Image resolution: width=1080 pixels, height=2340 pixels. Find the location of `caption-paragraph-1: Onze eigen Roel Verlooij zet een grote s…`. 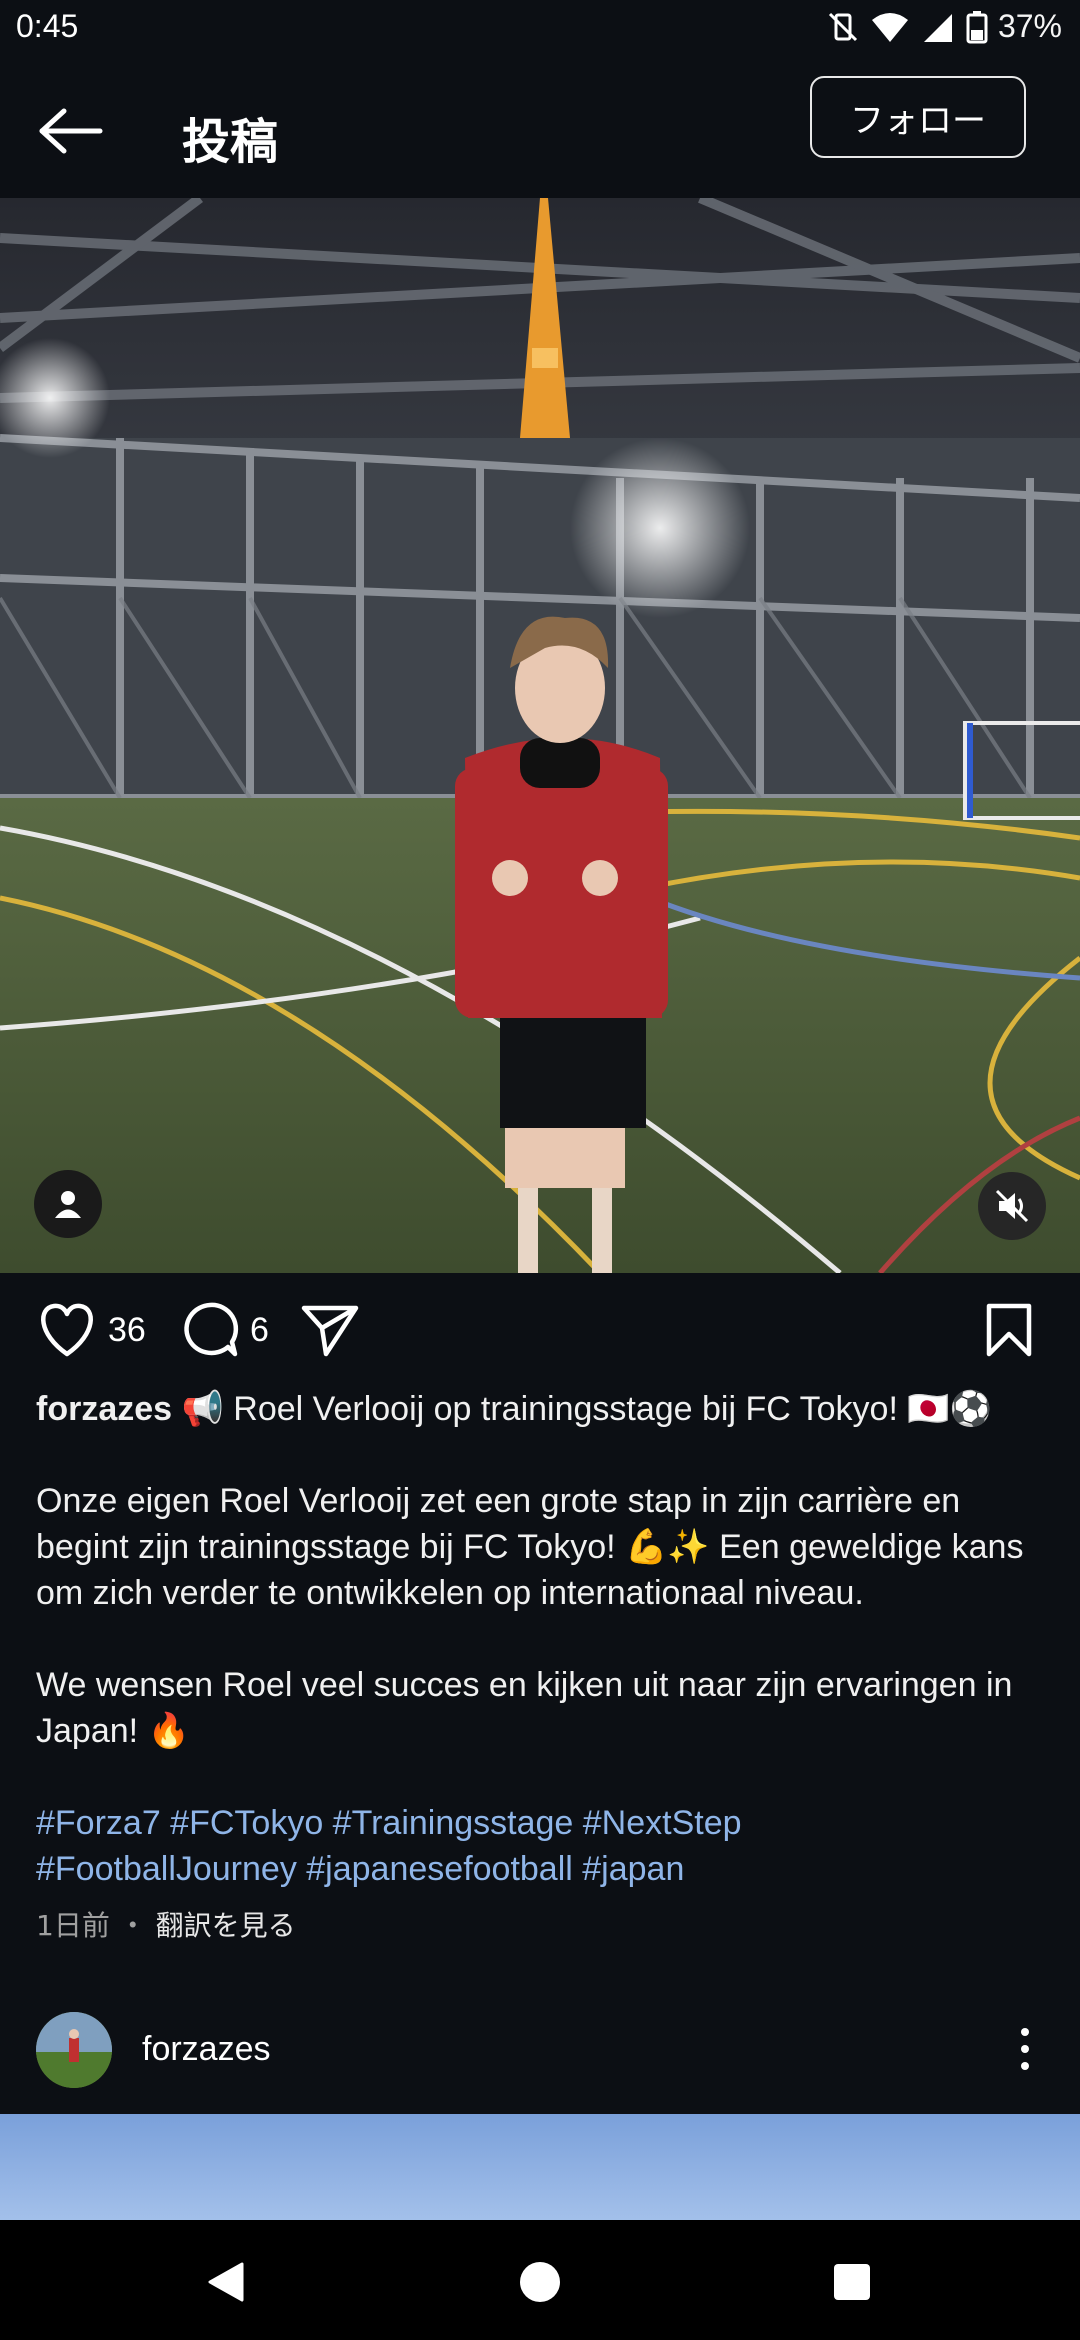

caption-paragraph-1: Onze eigen Roel Verlooij zet een grote s… is located at coordinates (530, 1547).